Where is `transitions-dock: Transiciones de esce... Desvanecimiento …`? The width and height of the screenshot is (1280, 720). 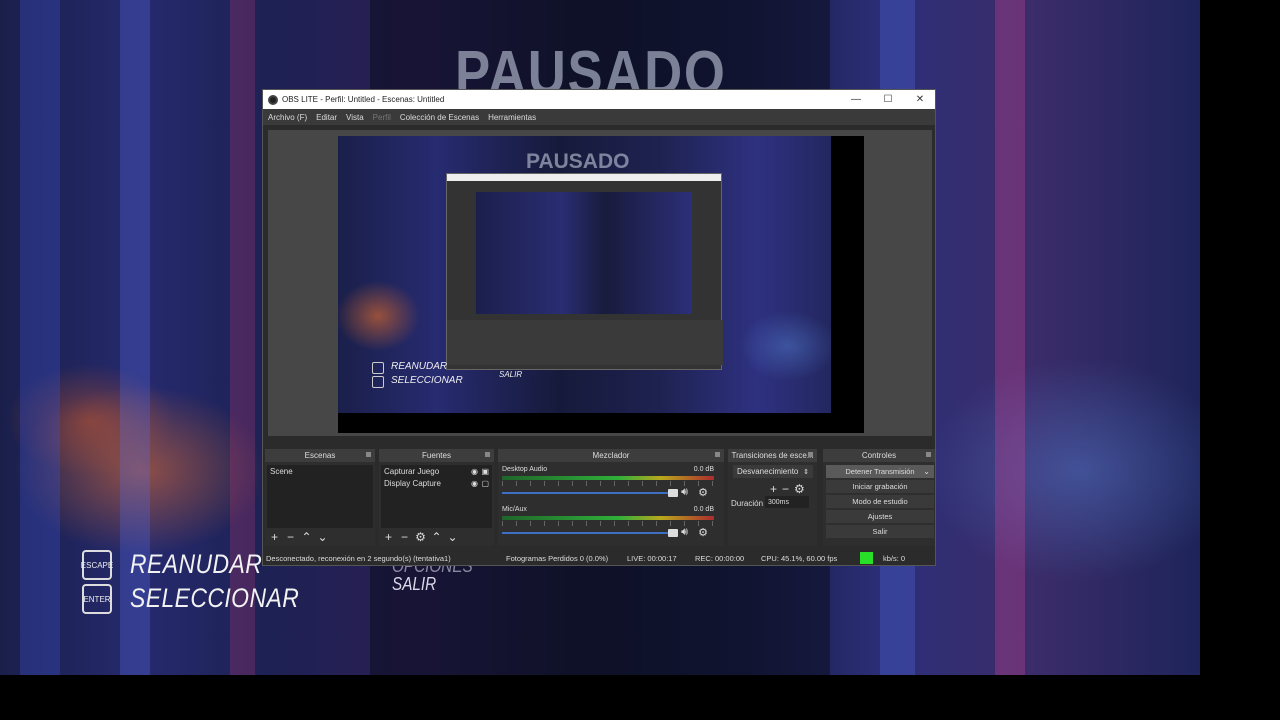
transitions-dock: Transiciones de esce... Desvanecimiento … is located at coordinates (772, 497).